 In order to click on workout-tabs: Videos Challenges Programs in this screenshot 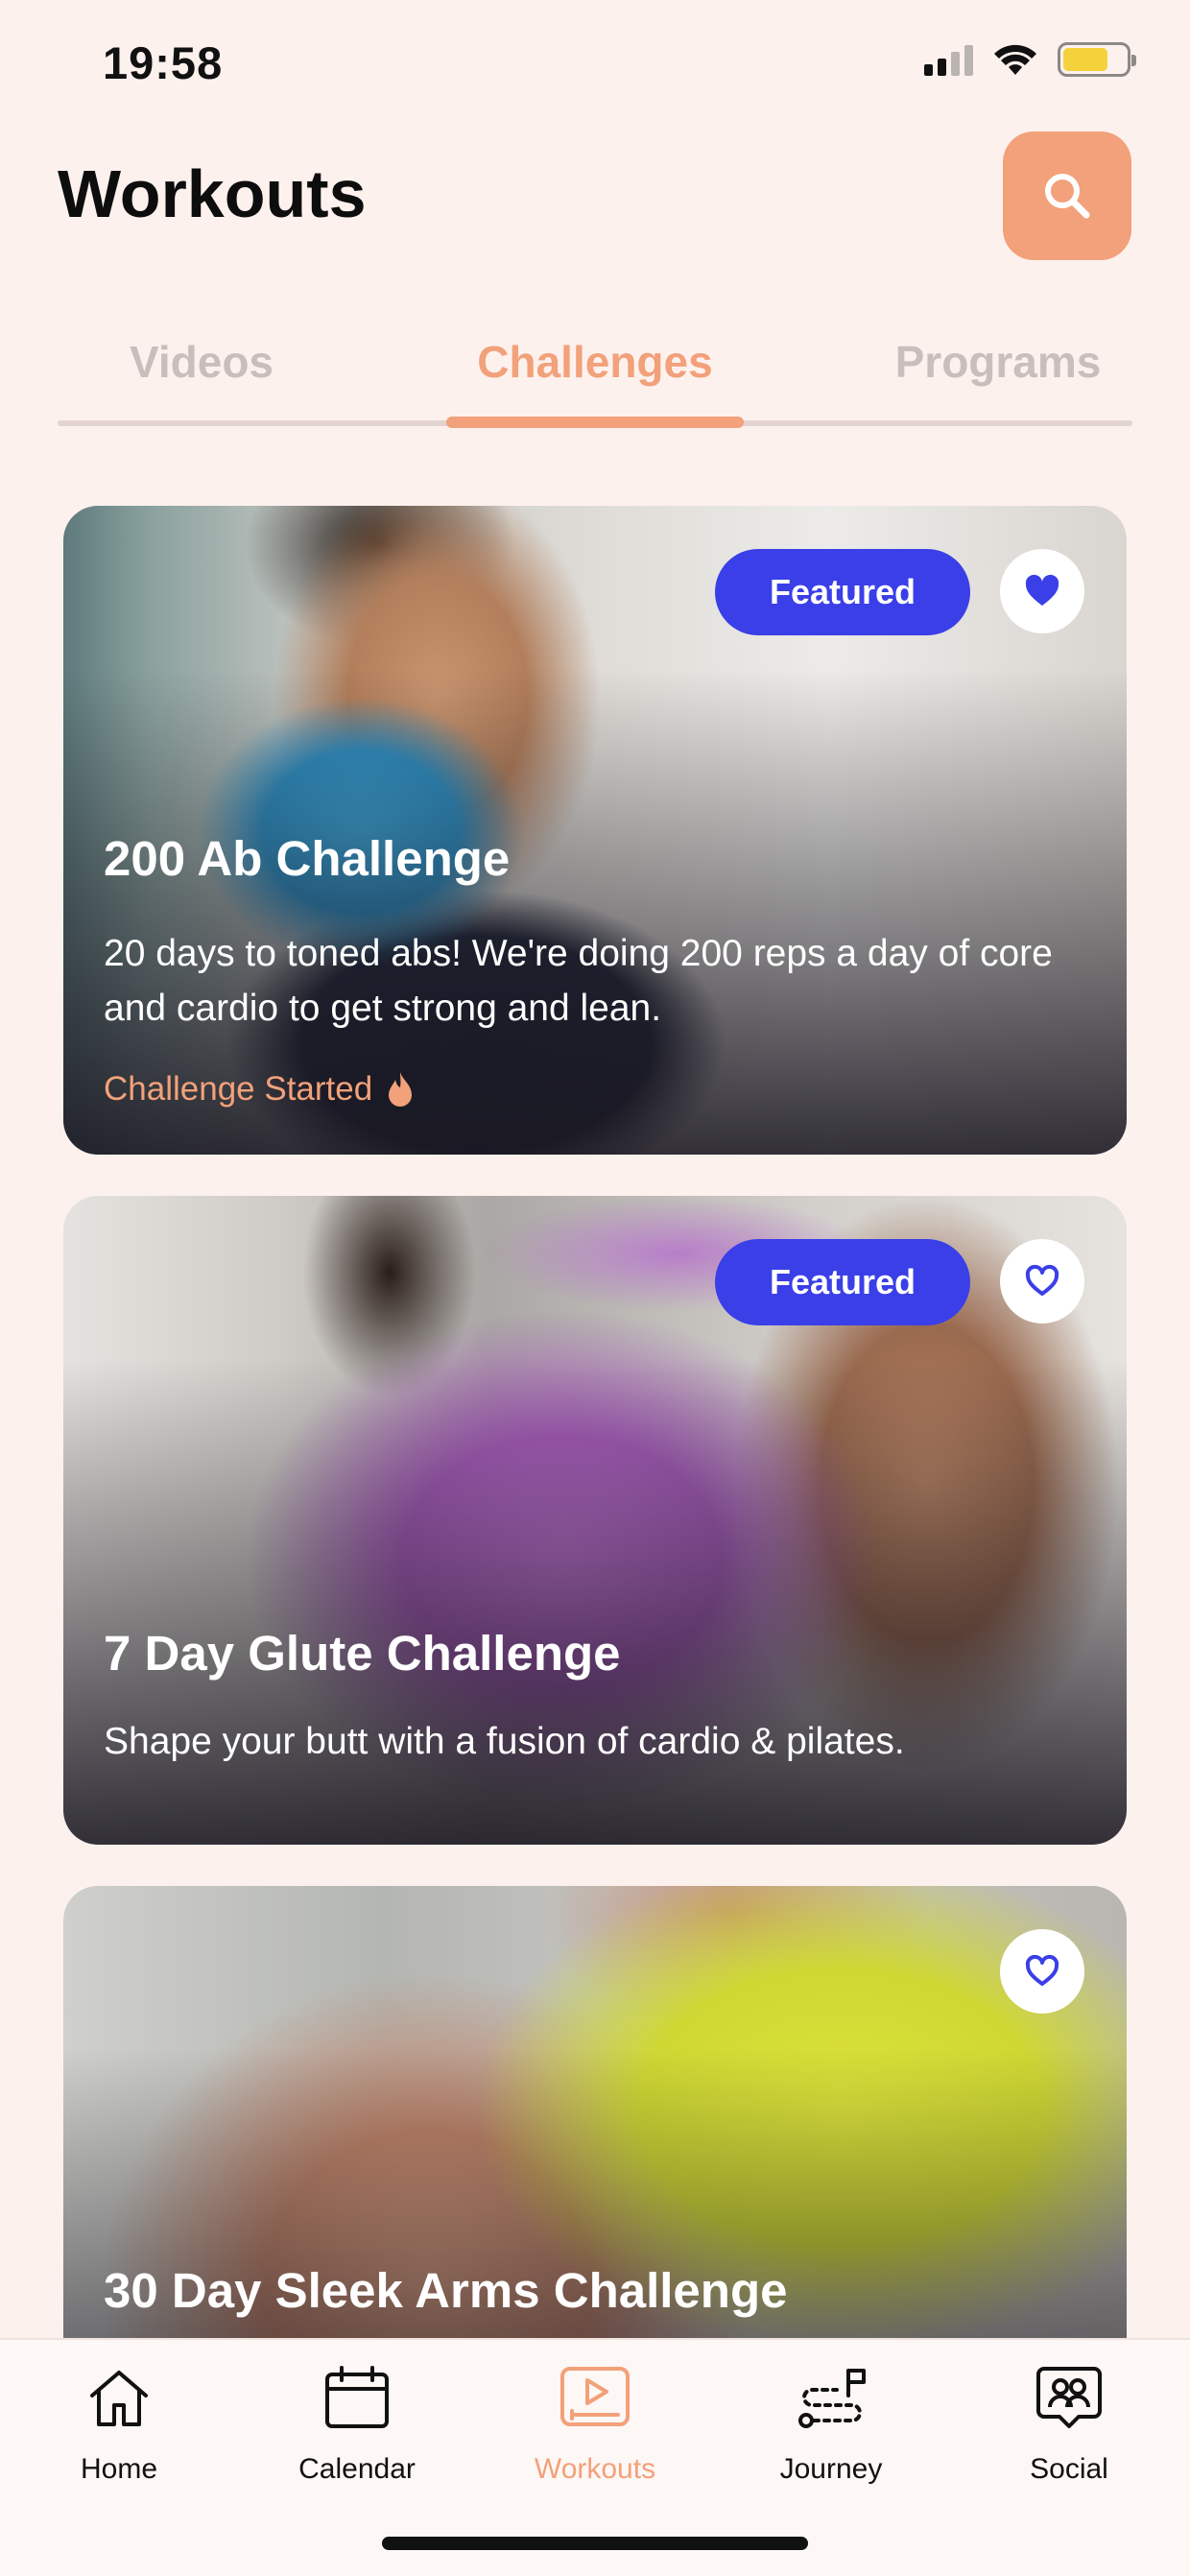, I will do `click(595, 377)`.